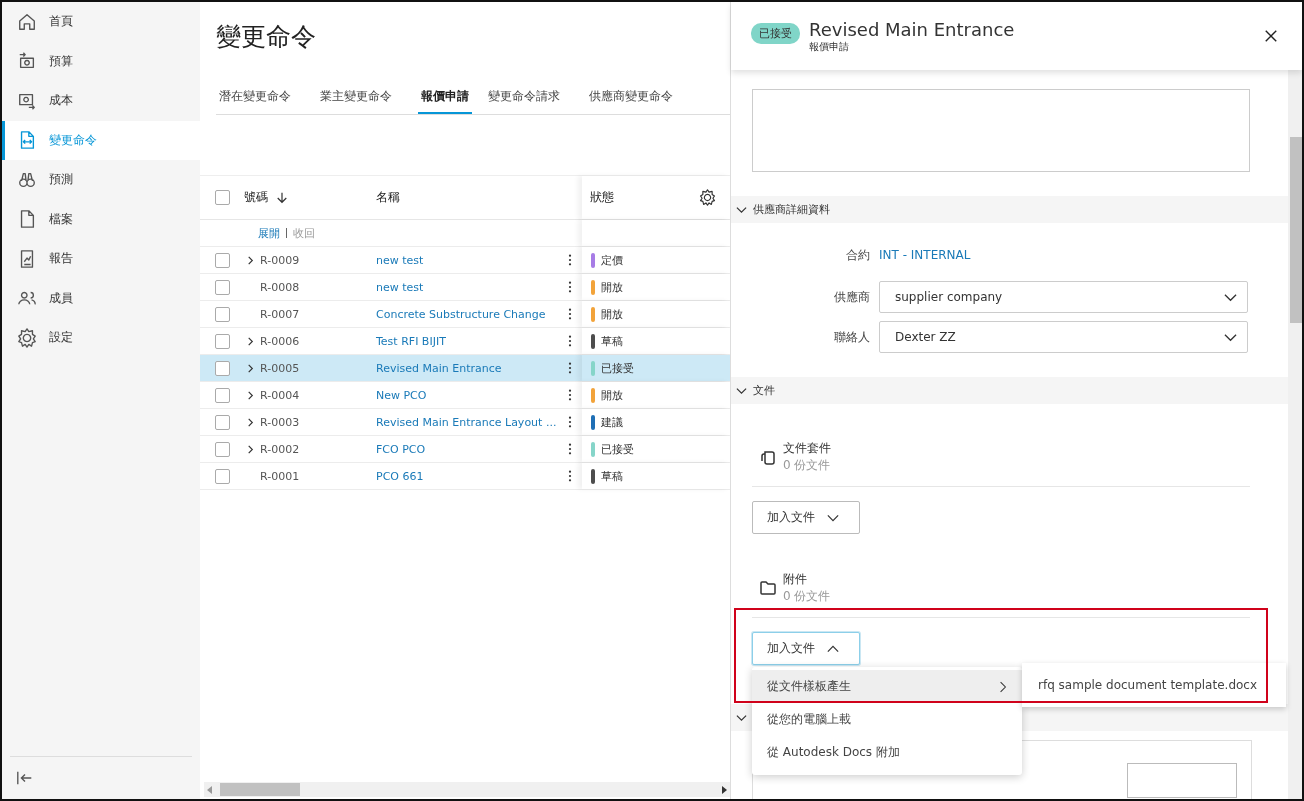 This screenshot has width=1304, height=801. Describe the element at coordinates (280, 449) in the screenshot. I see `table-cell: R-0002` at that location.